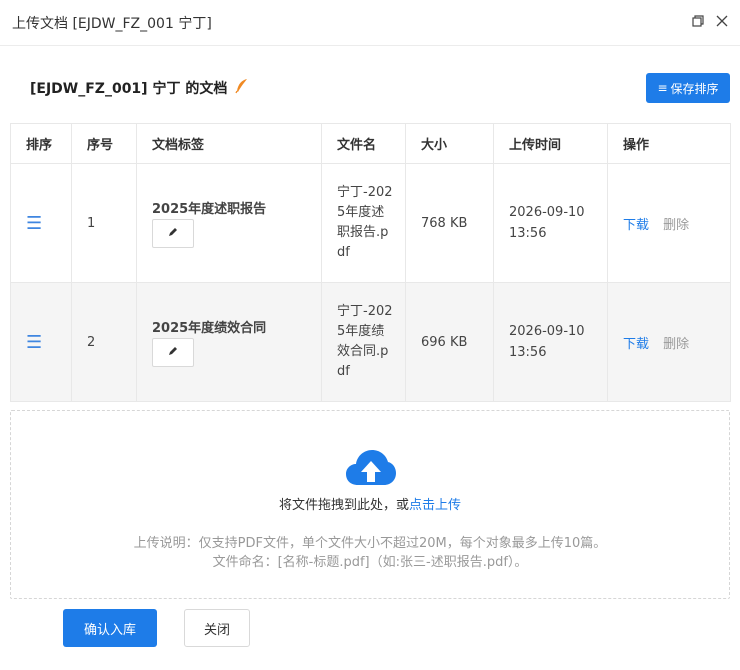 Image resolution: width=740 pixels, height=670 pixels. Describe the element at coordinates (209, 209) in the screenshot. I see `document-label: 2025年度述职报告` at that location.